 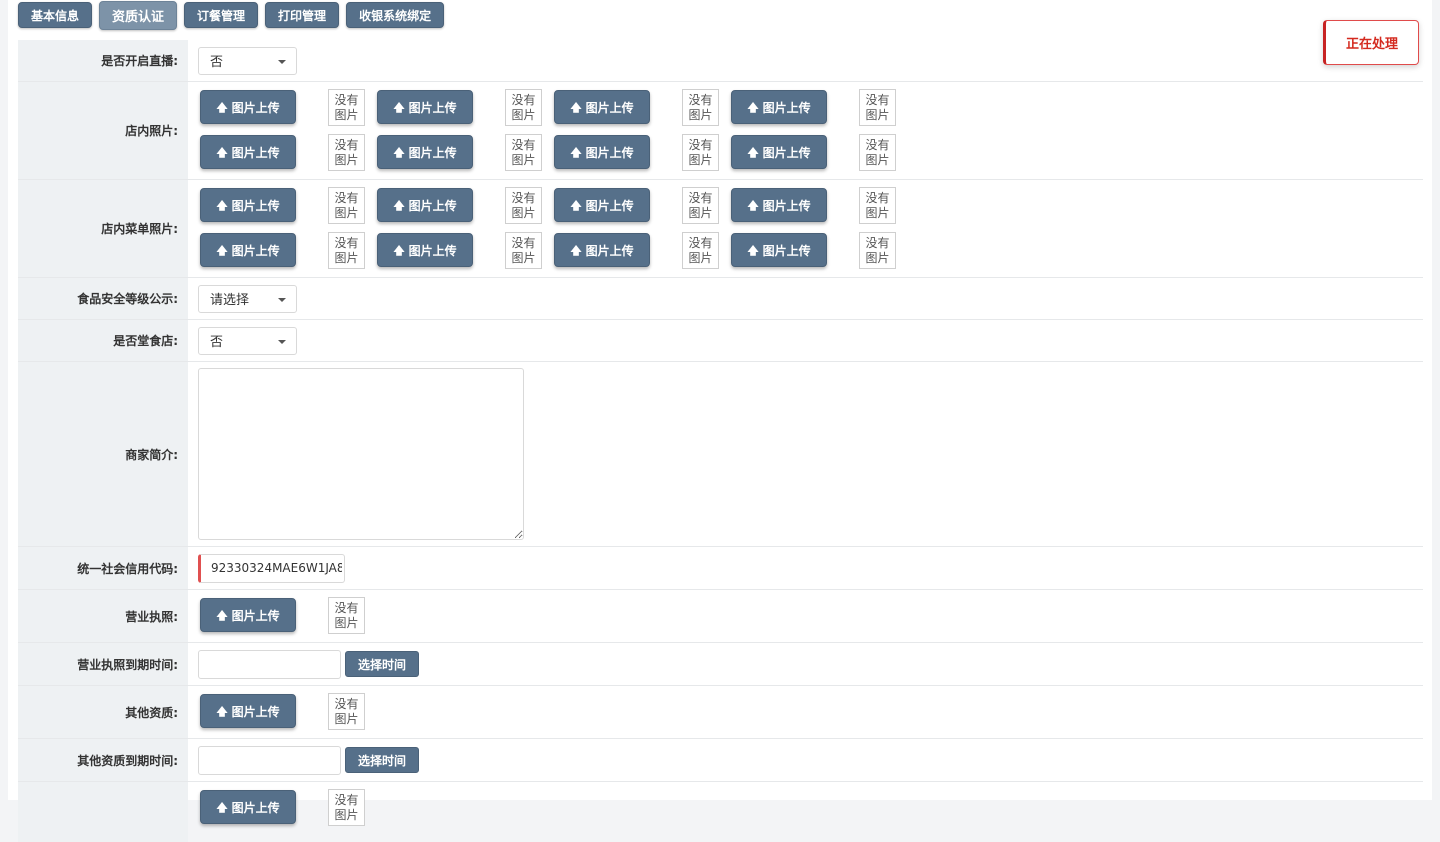 What do you see at coordinates (302, 15) in the screenshot?
I see `tab-print-management: 打印管理` at bounding box center [302, 15].